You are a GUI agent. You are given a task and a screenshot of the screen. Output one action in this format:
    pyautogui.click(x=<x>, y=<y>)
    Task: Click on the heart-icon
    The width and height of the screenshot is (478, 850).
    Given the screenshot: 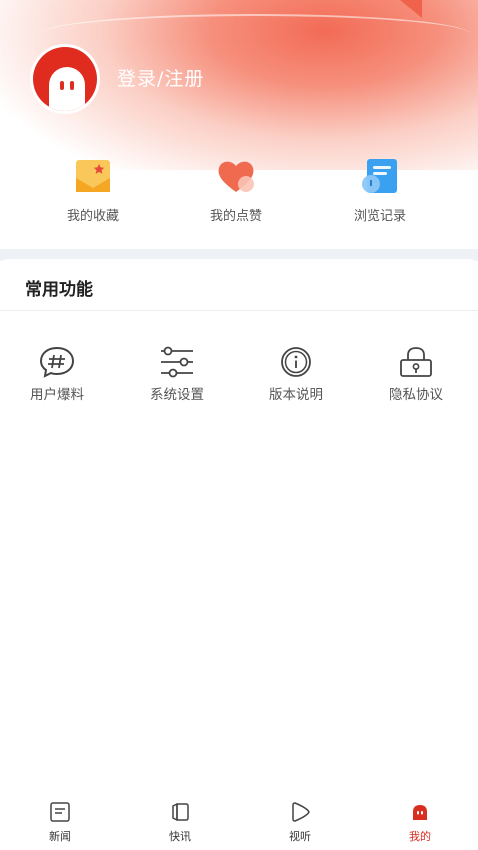 What is the action you would take?
    pyautogui.click(x=236, y=177)
    